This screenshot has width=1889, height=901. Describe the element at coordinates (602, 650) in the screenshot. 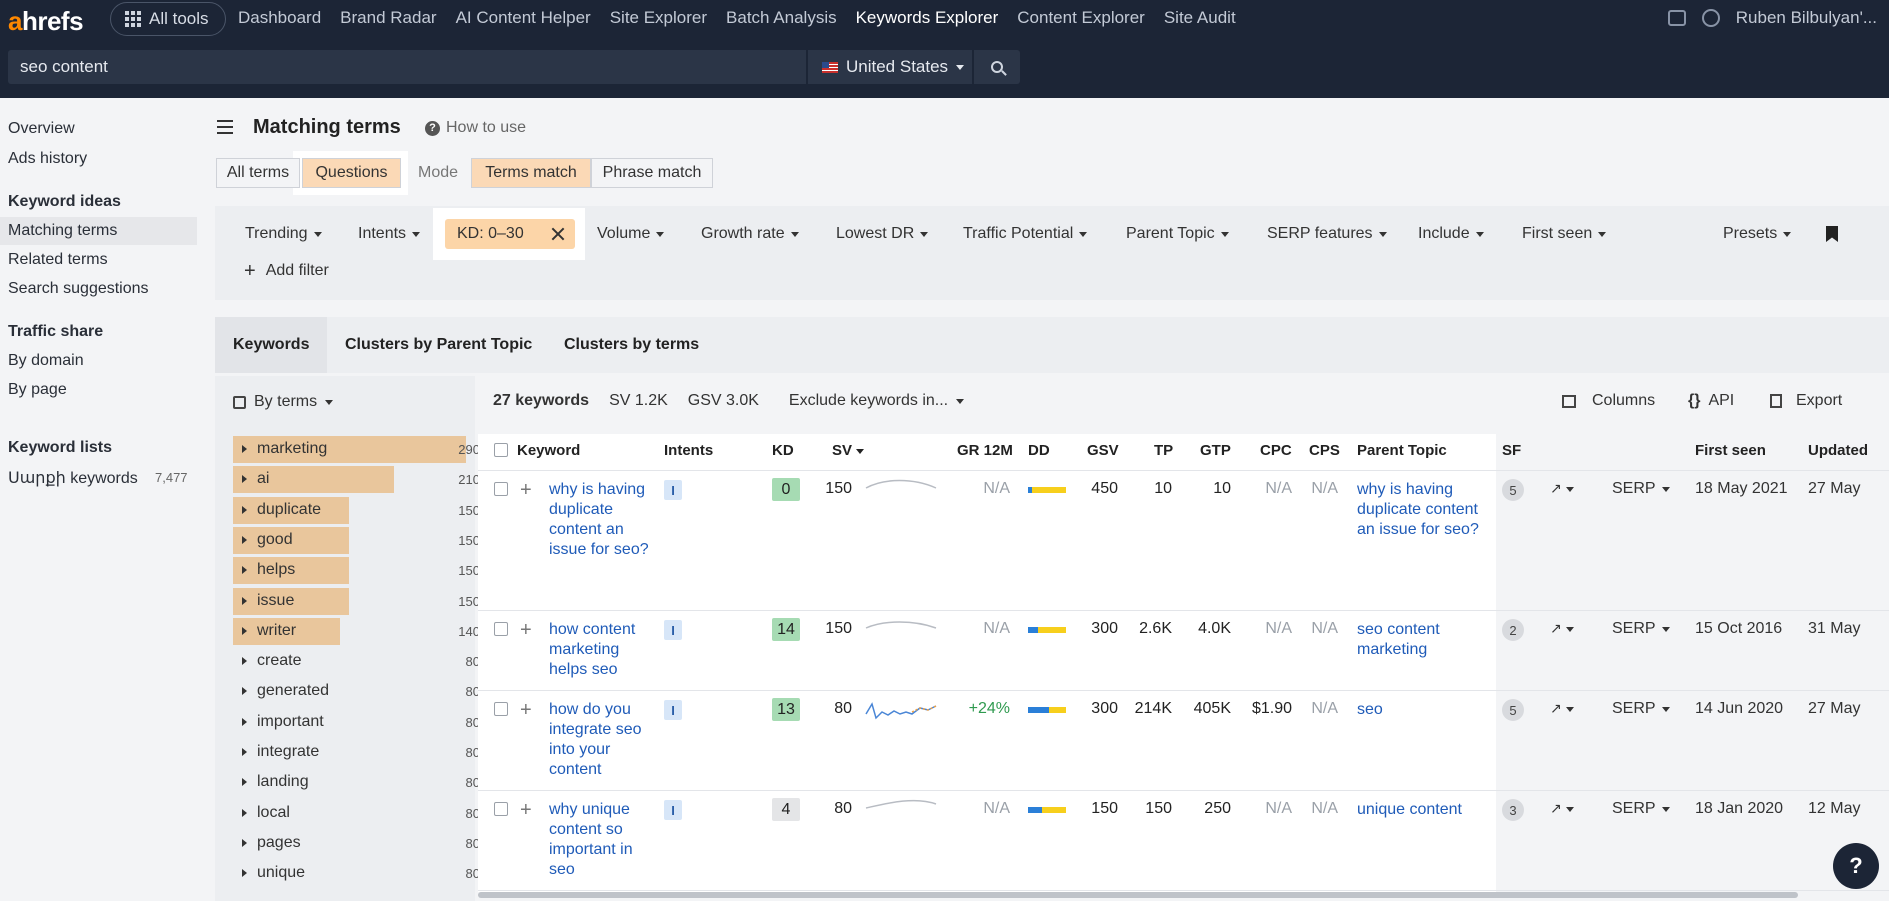

I see `keyword-link: how content marketing helps seo` at that location.